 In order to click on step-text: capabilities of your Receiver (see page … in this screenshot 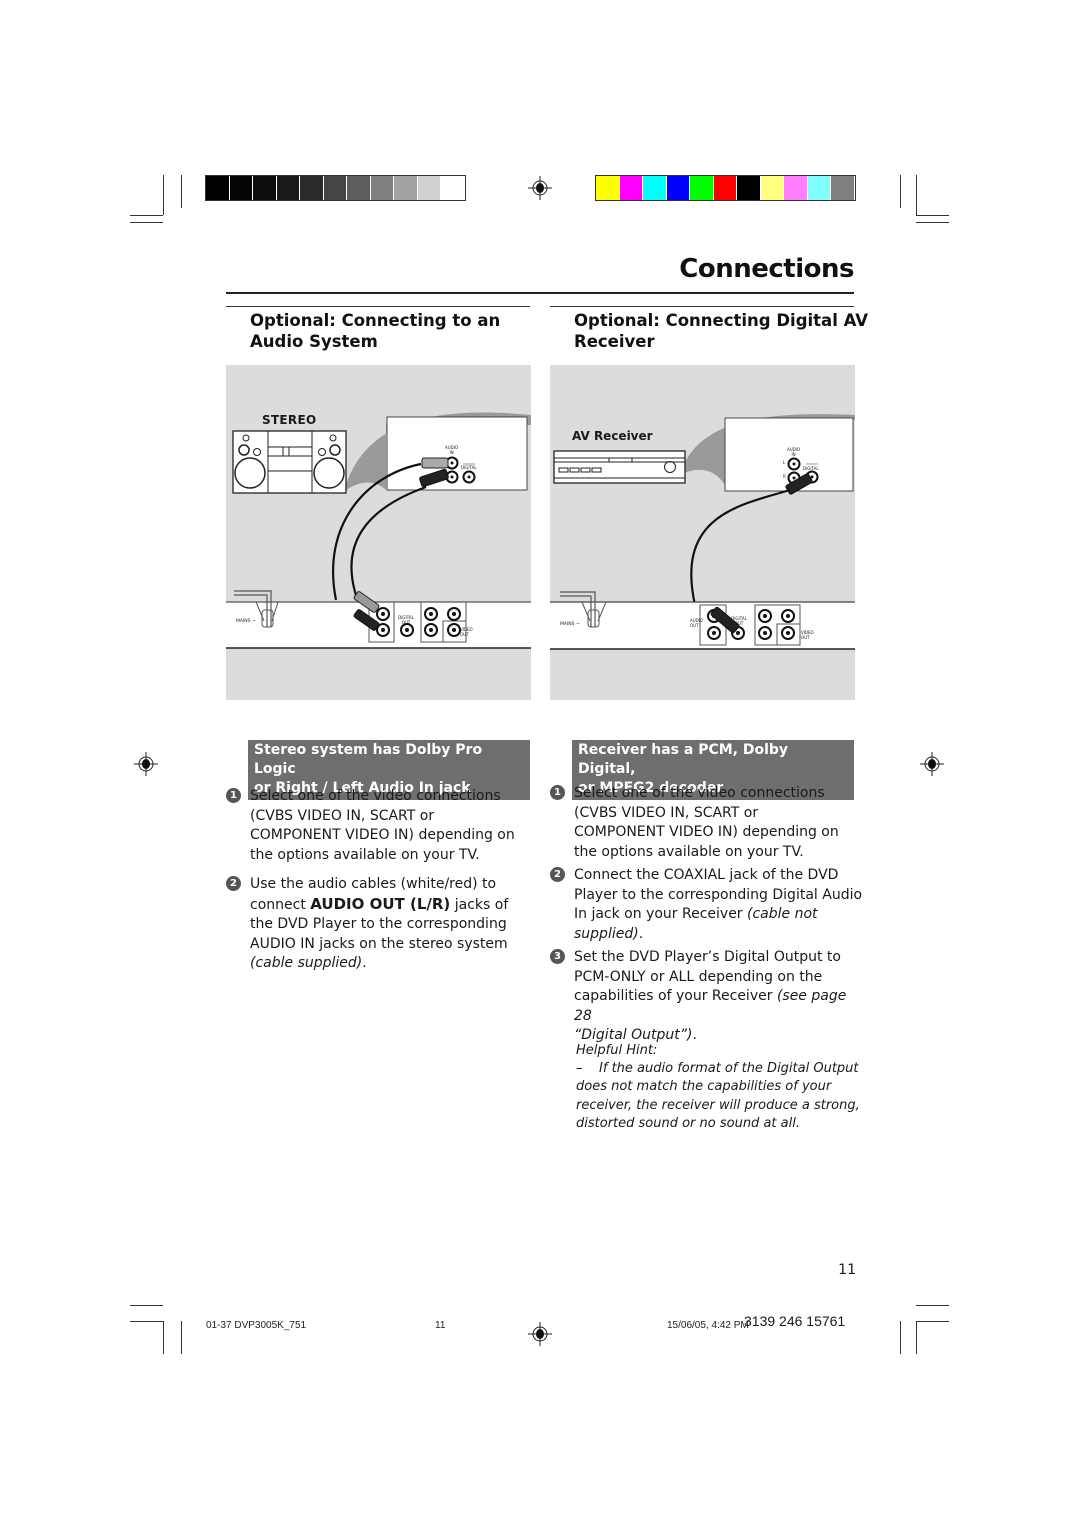, I will do `click(710, 1006)`.